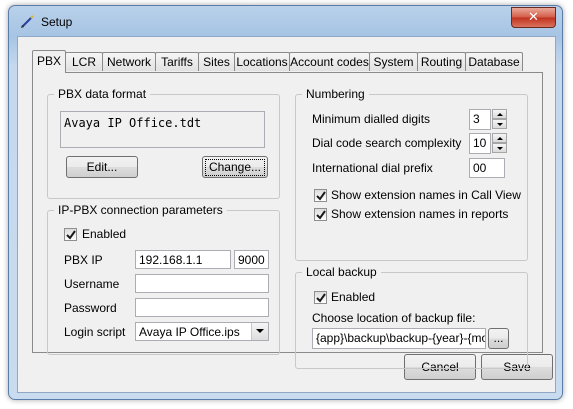  I want to click on min-digits-stepper, so click(499, 119).